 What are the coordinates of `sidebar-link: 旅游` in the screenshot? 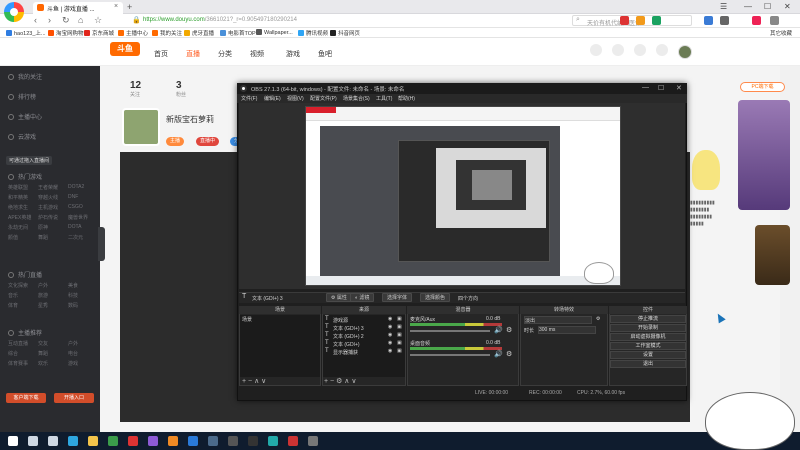 It's located at (43, 295).